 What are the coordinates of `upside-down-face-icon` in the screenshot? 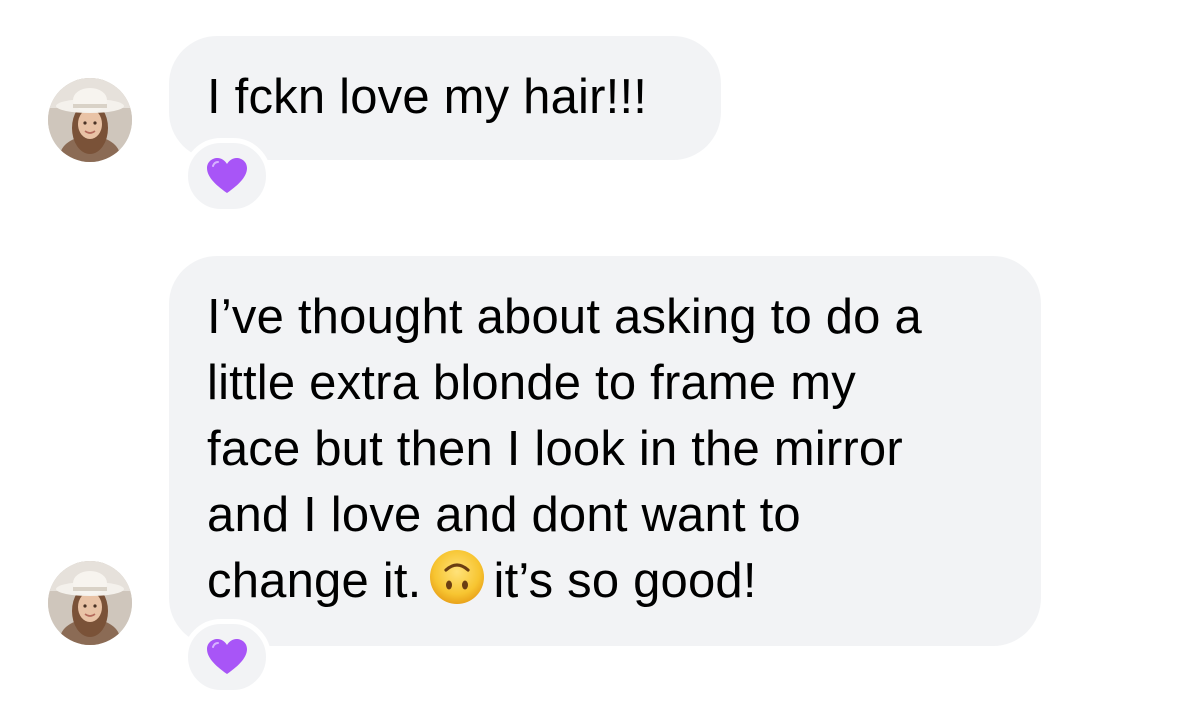 It's located at (456, 577).